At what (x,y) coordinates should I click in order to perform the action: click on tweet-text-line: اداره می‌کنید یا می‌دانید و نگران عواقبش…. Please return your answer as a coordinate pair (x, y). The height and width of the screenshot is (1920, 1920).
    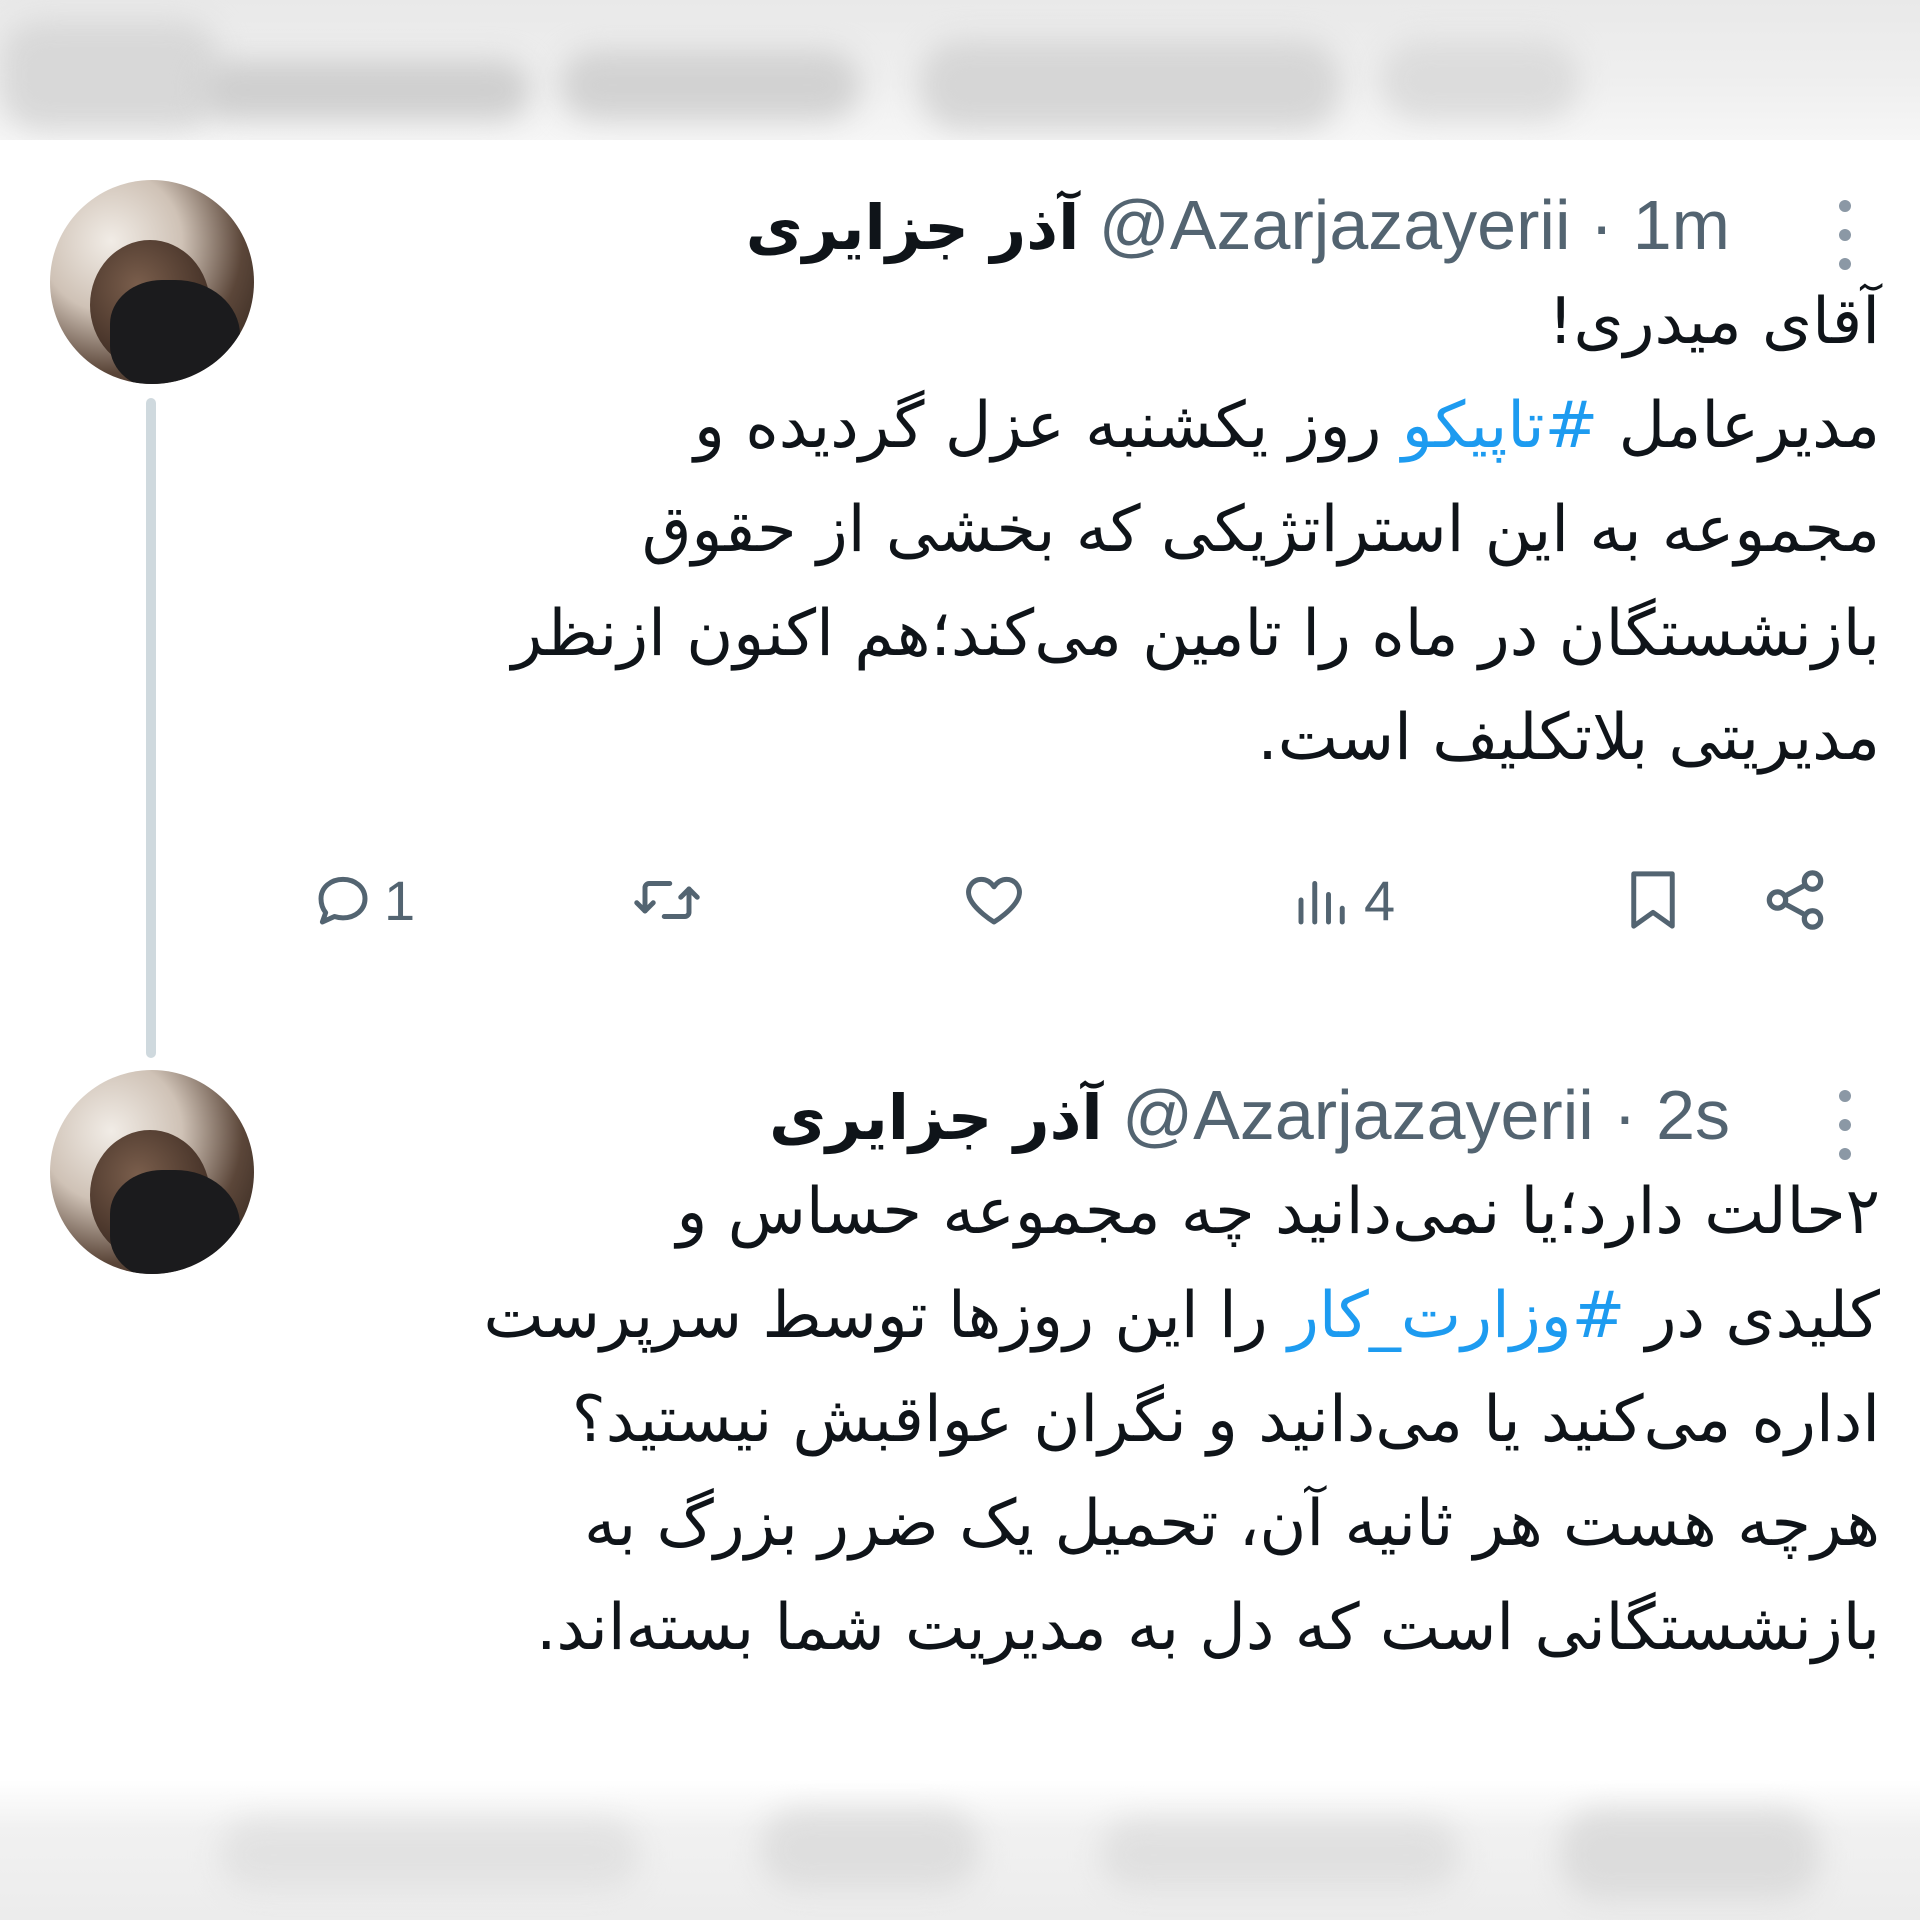
    Looking at the image, I should click on (1225, 1420).